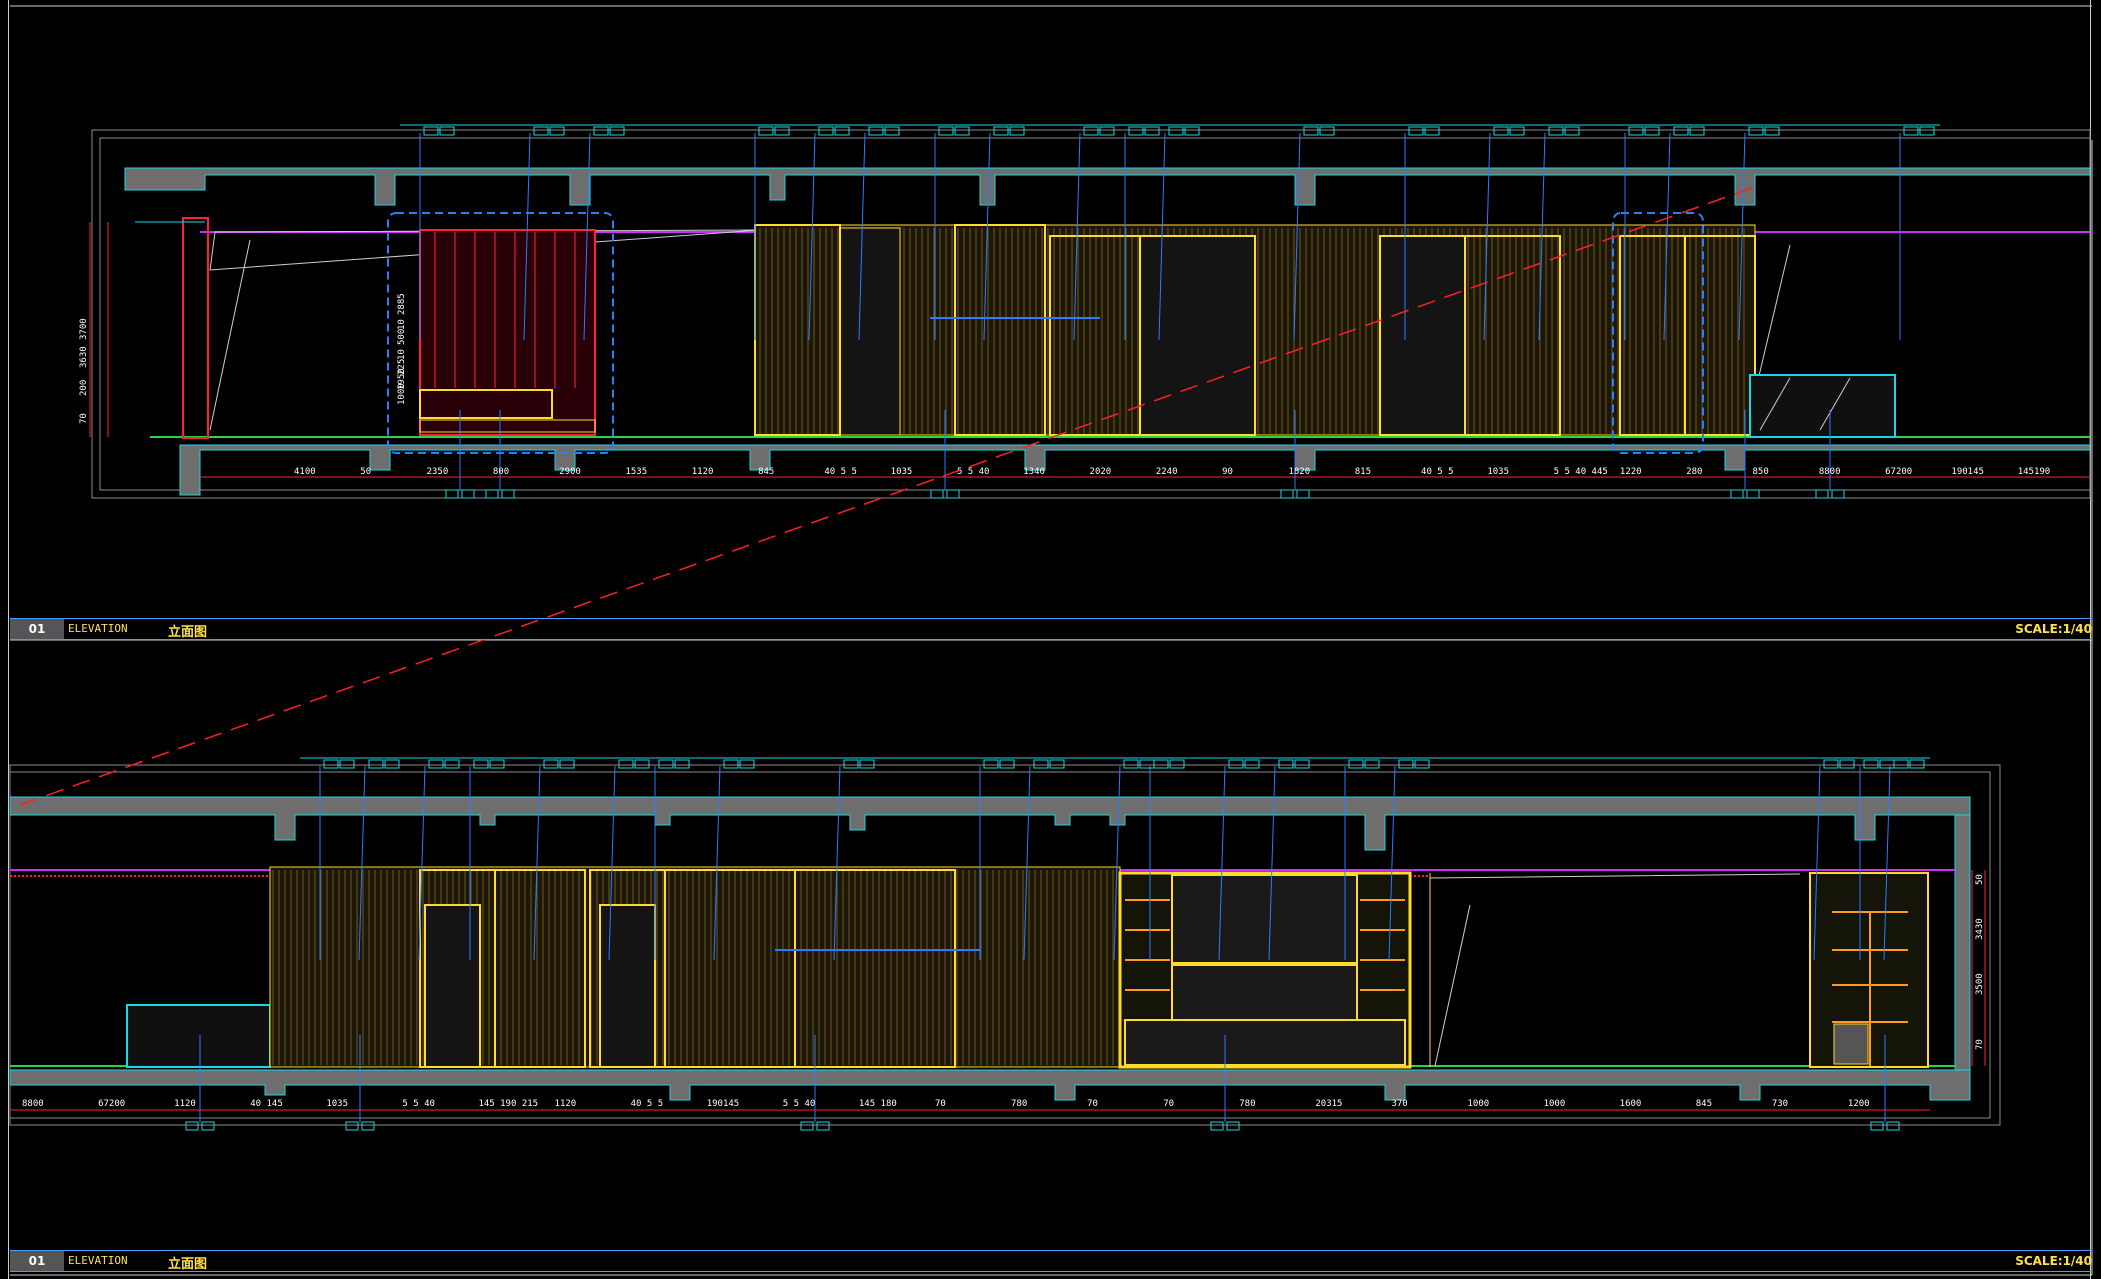  I want to click on vertical-dimension-label: 2885, so click(402, 304).